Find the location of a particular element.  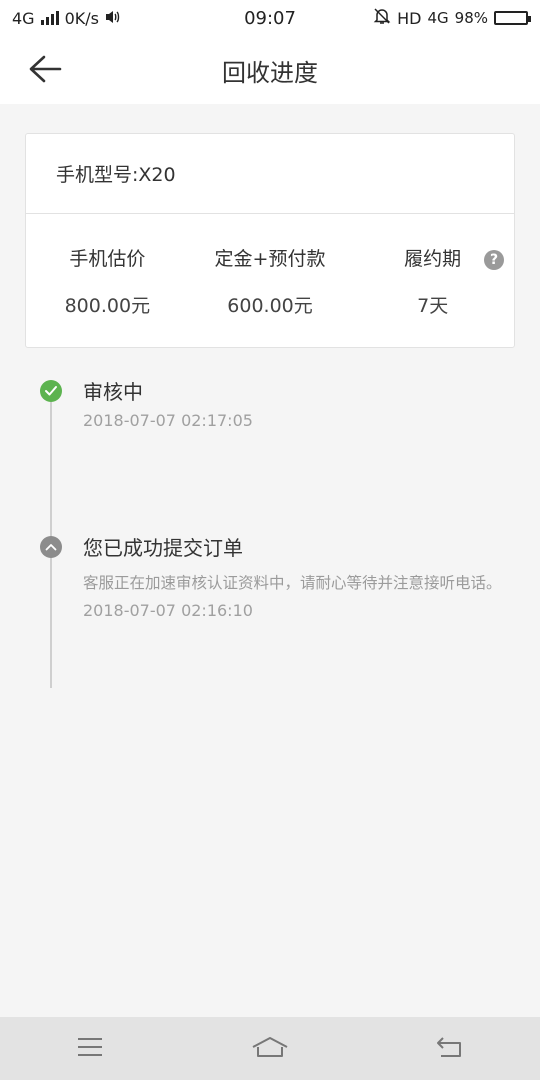

status-bar: 4G 0K/s 09:07 HD 4G 98% is located at coordinates (270, 18).